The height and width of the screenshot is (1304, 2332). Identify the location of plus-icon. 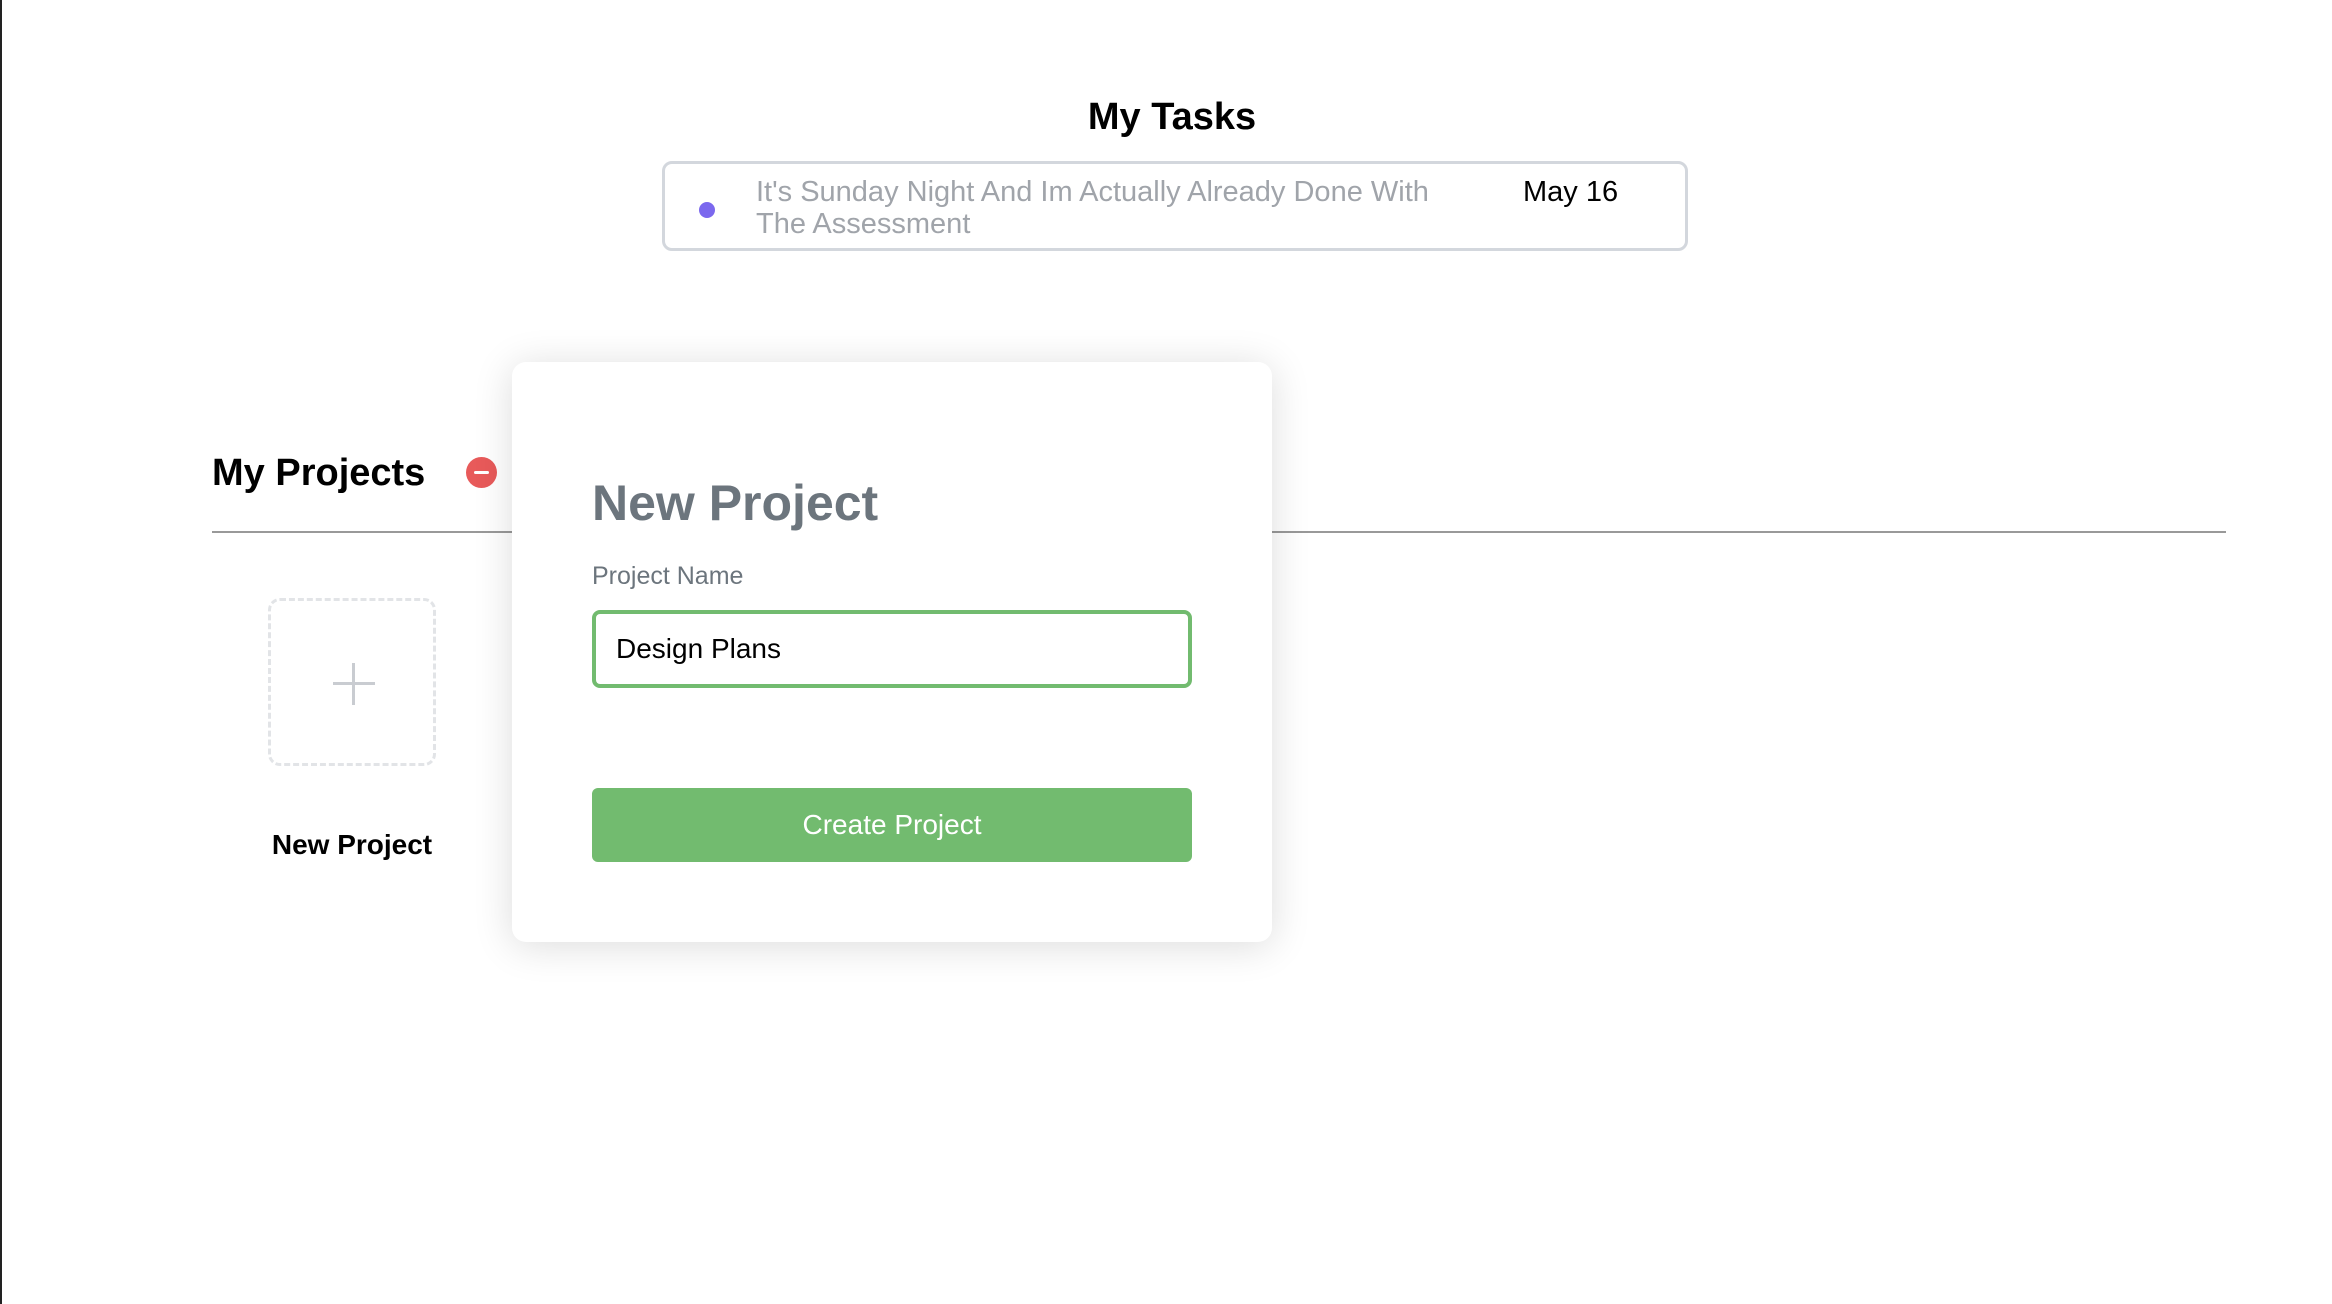
(354, 684).